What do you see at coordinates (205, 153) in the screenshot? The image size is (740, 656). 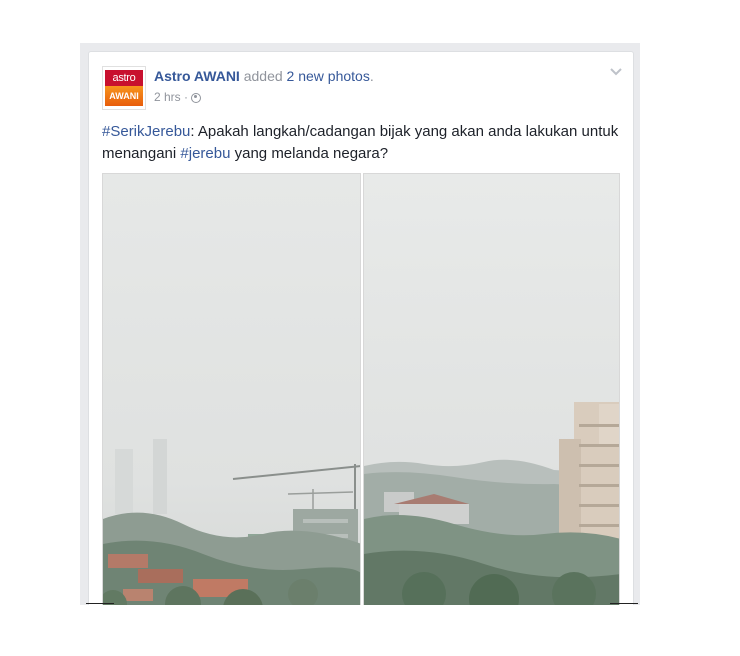 I see `hashtag-jerebu: #jerebu` at bounding box center [205, 153].